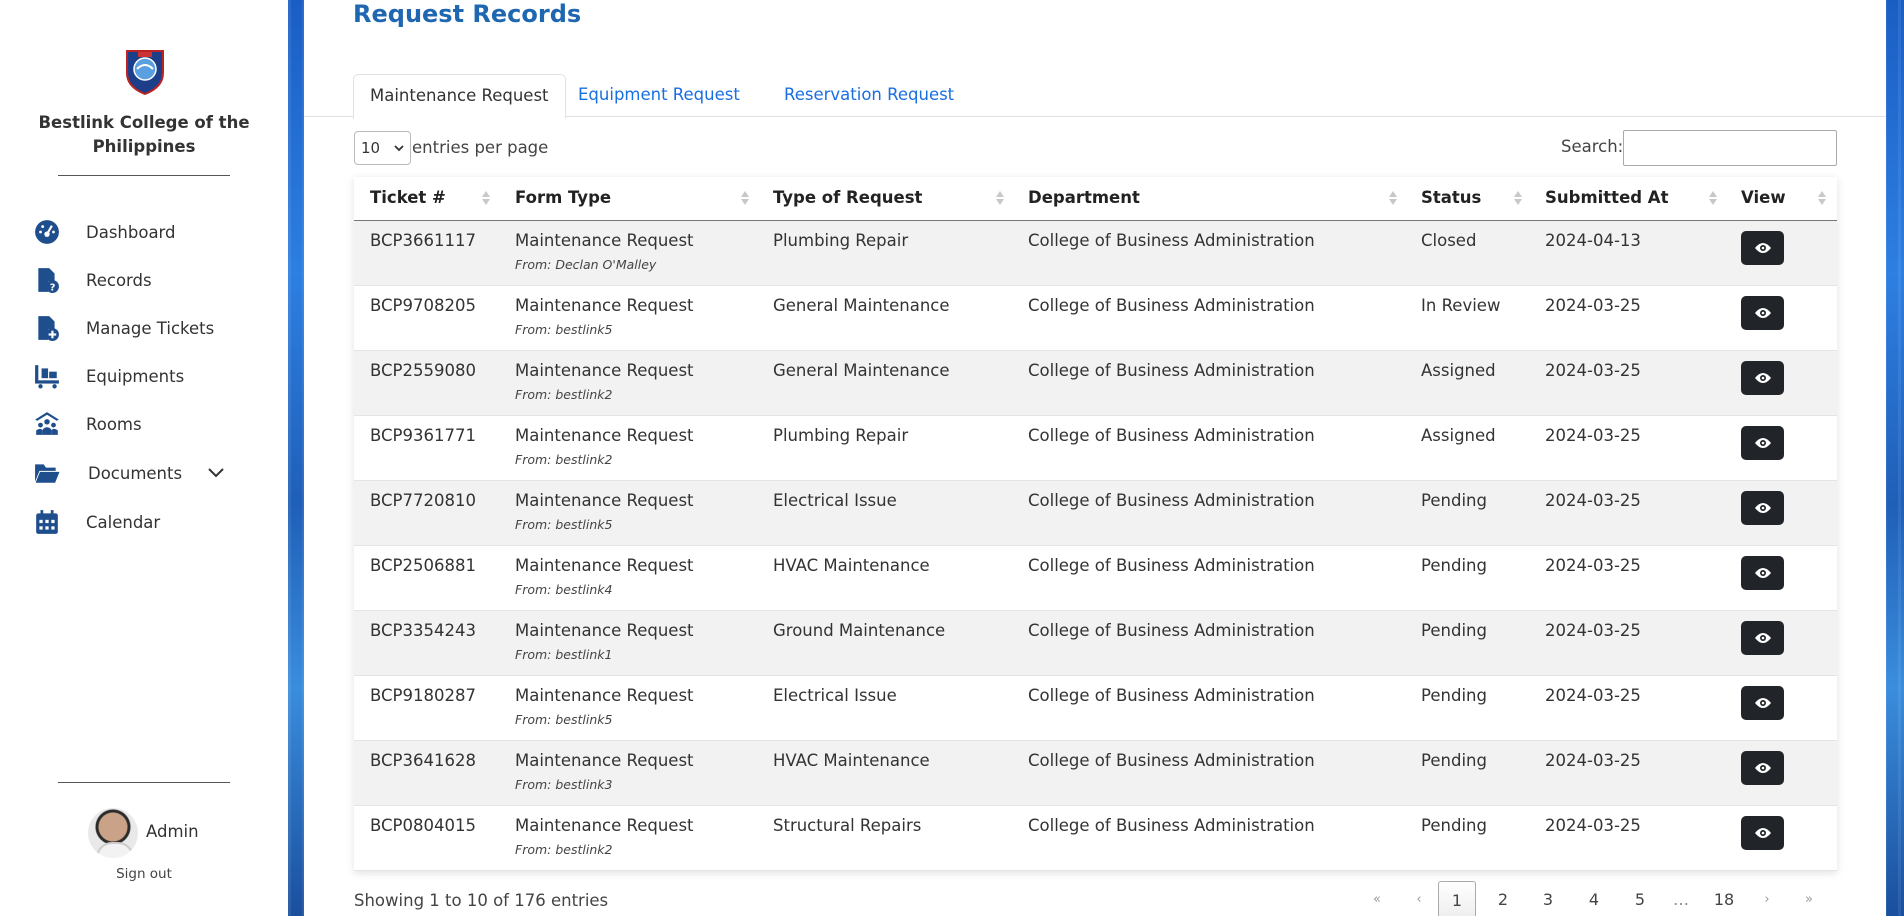 The image size is (1904, 916). What do you see at coordinates (1593, 695) in the screenshot?
I see `submitted-at: 2024-03-25` at bounding box center [1593, 695].